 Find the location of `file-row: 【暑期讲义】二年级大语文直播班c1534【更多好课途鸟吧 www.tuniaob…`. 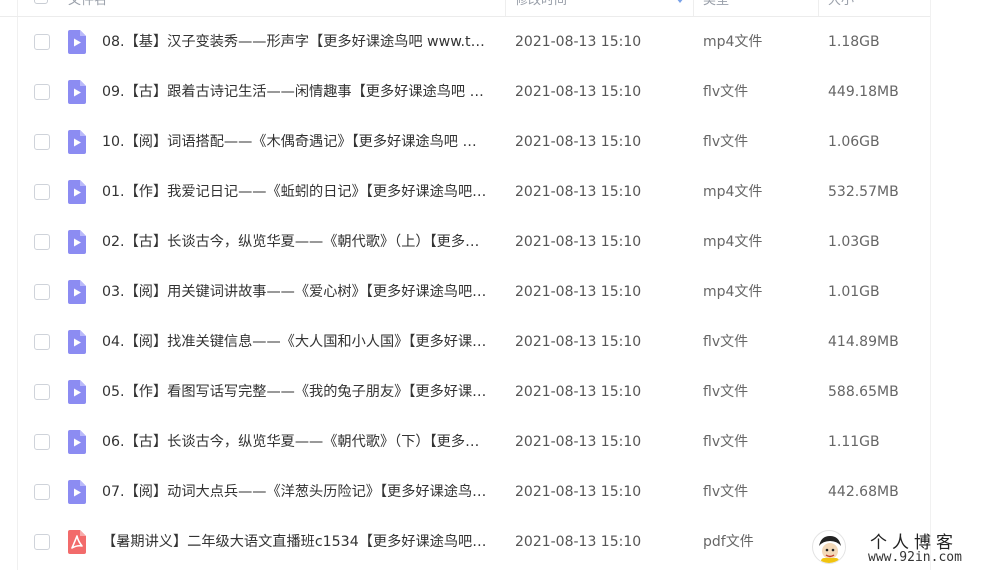

file-row: 【暑期讲义】二年级大语文直播班c1534【更多好课途鸟吧 www.tuniaob… is located at coordinates (465, 542).